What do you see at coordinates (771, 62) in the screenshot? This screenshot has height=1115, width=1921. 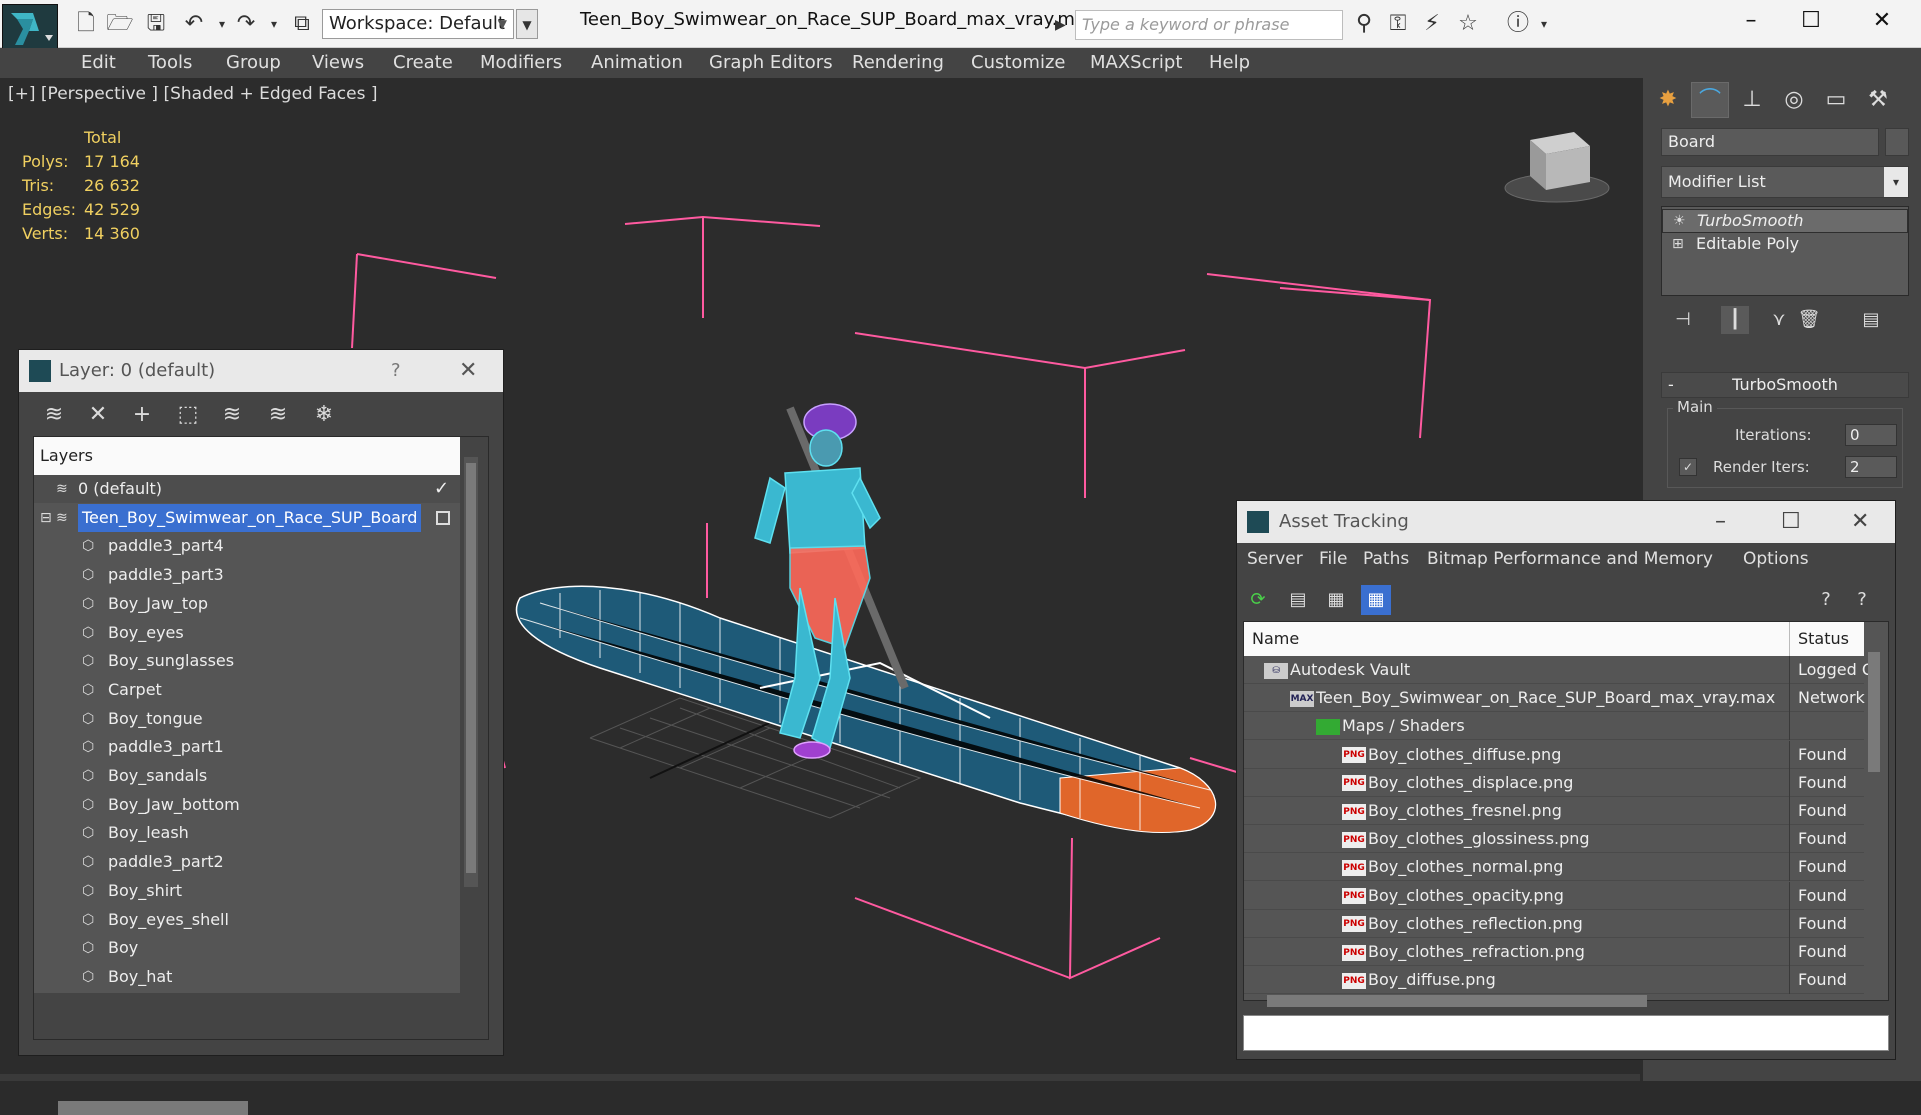 I see `menu-graph-editors: Graph Editors` at bounding box center [771, 62].